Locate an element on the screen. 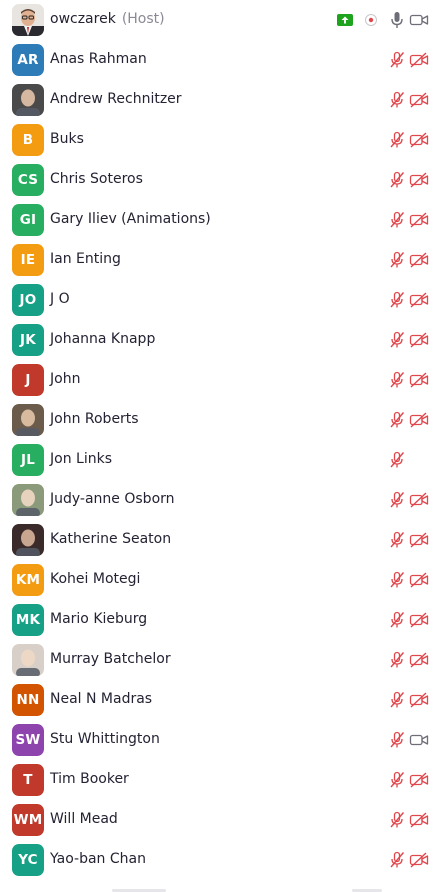 The image size is (437, 892). avatar: AR is located at coordinates (28, 60).